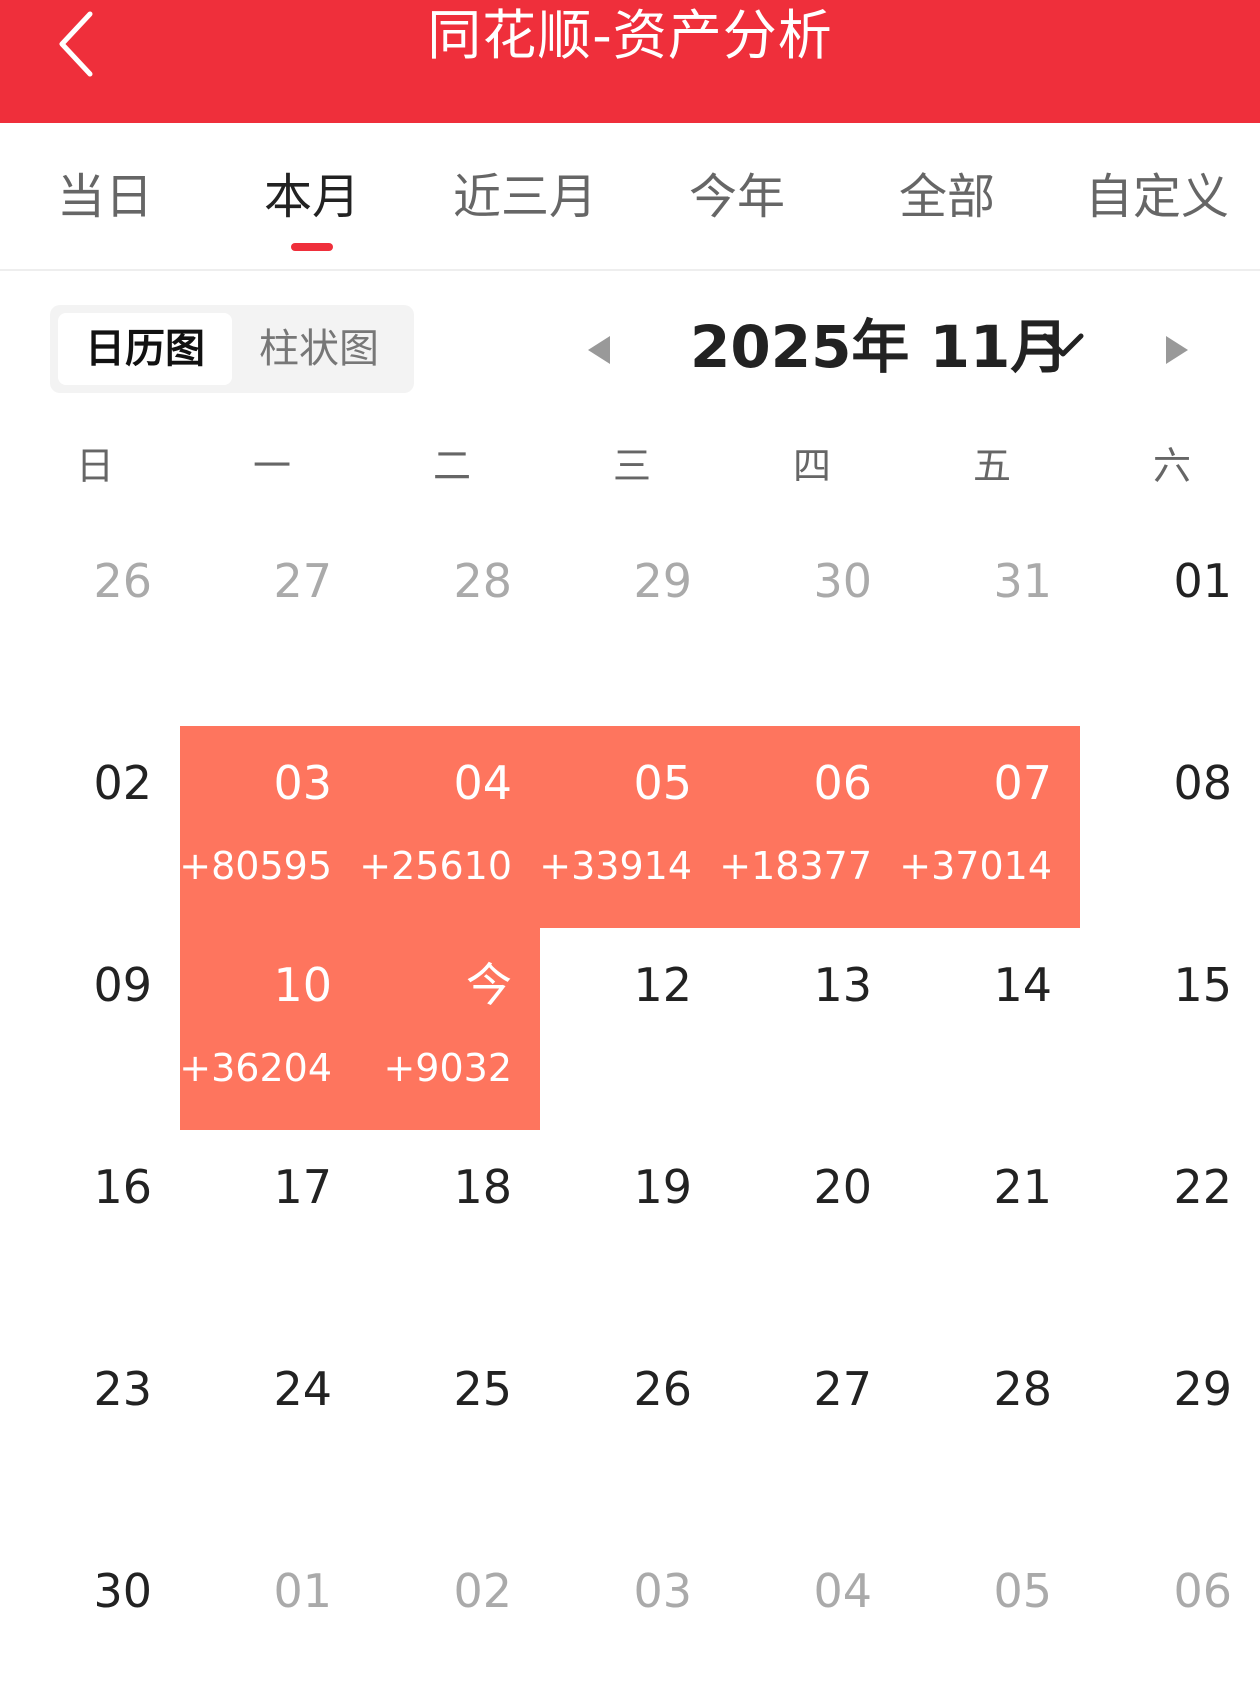 The height and width of the screenshot is (1684, 1260). I want to click on month-selector: 2025年 11月, so click(879, 347).